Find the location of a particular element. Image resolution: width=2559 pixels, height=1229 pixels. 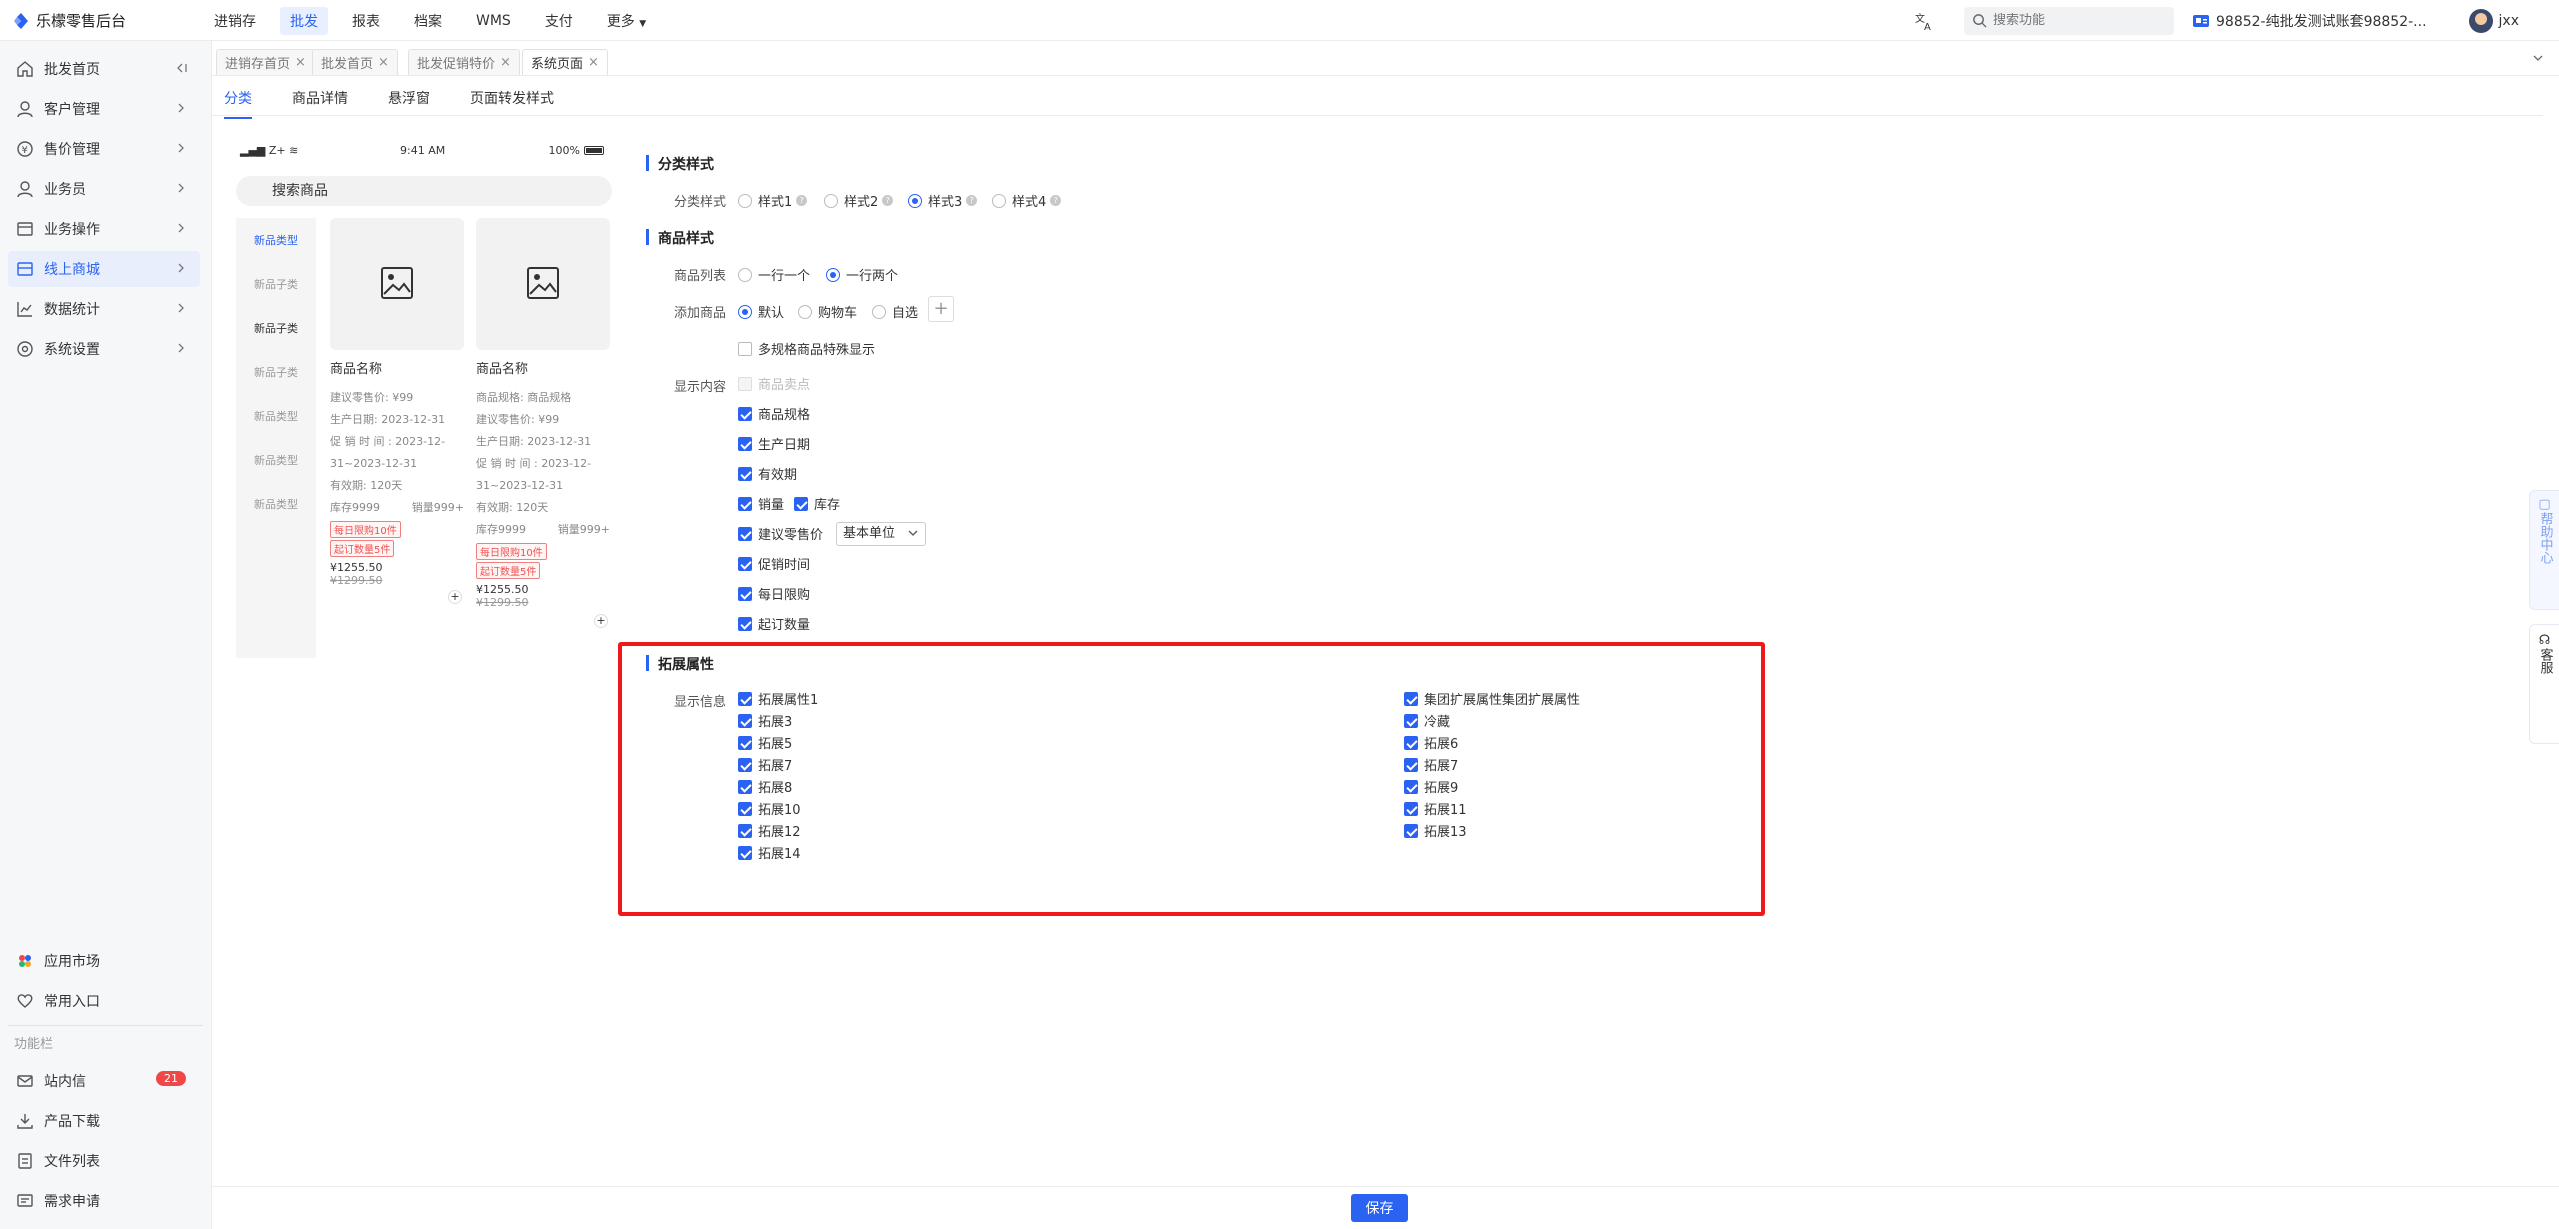

add-to-cart-icon: + is located at coordinates (601, 621).